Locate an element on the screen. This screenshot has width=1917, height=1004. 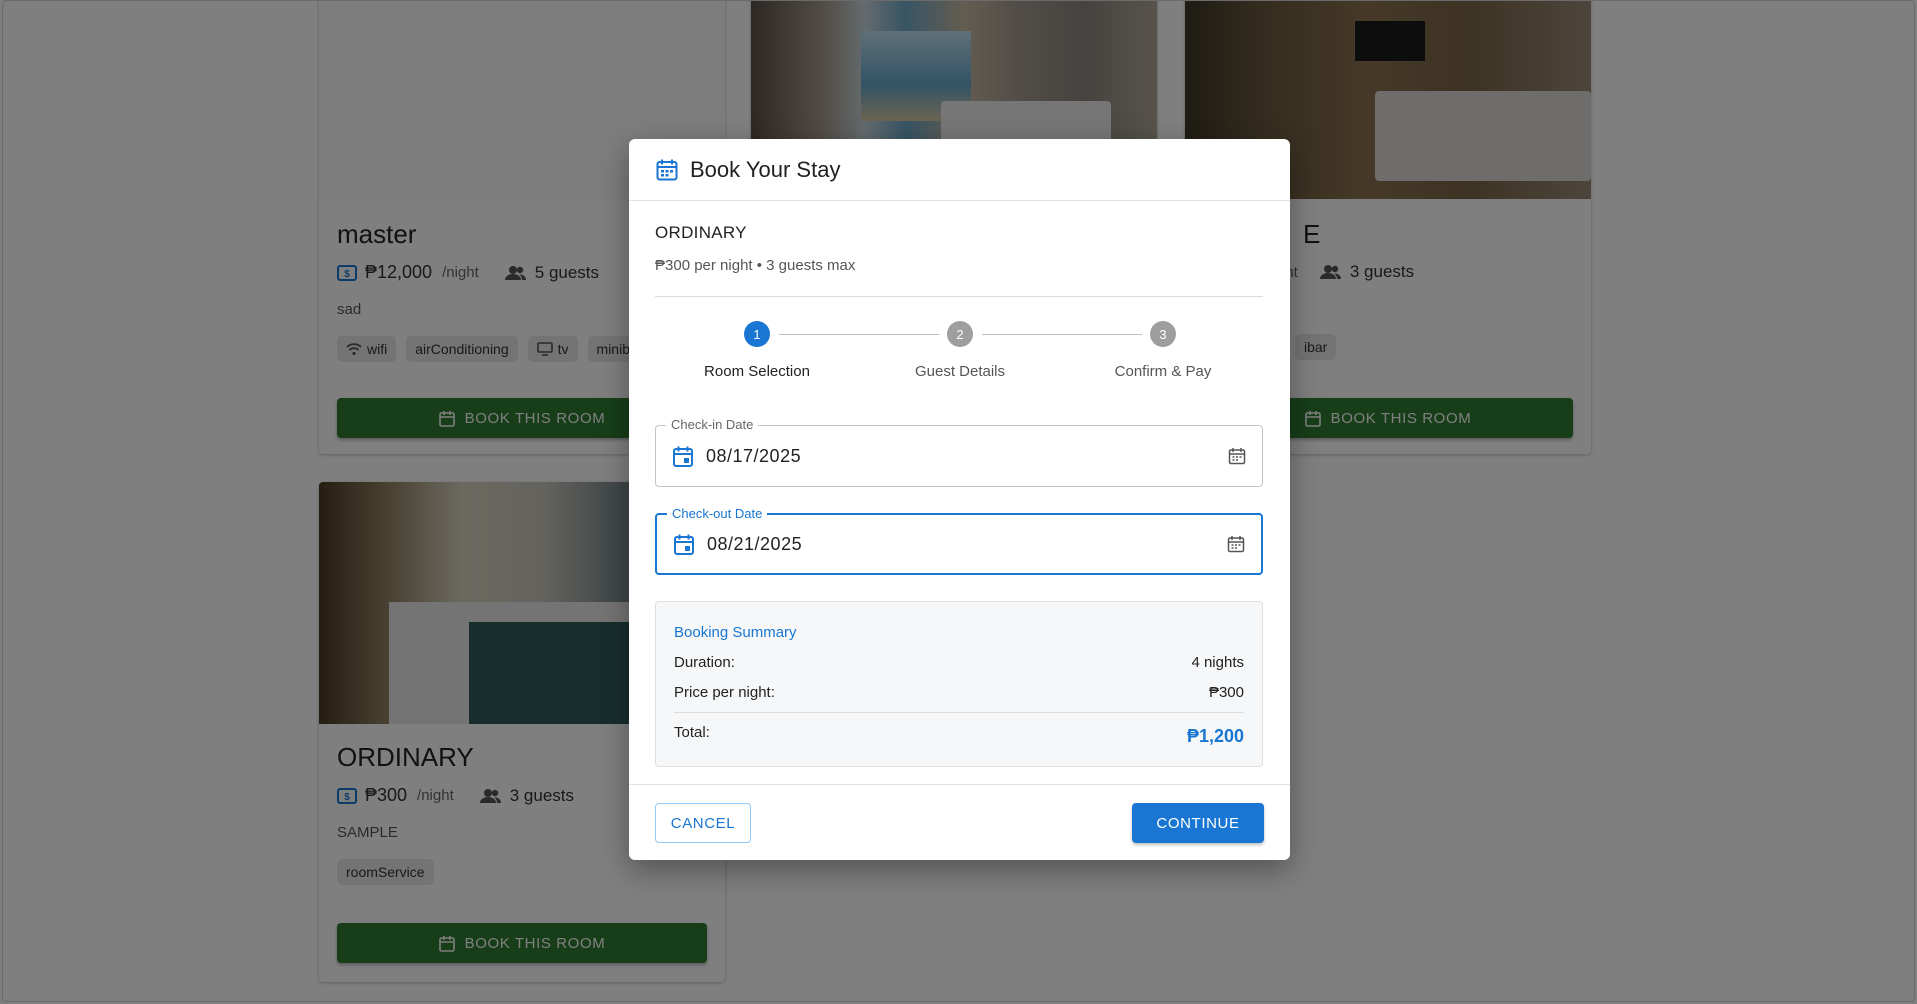
selected-room-name: ORDINARY is located at coordinates (701, 232).